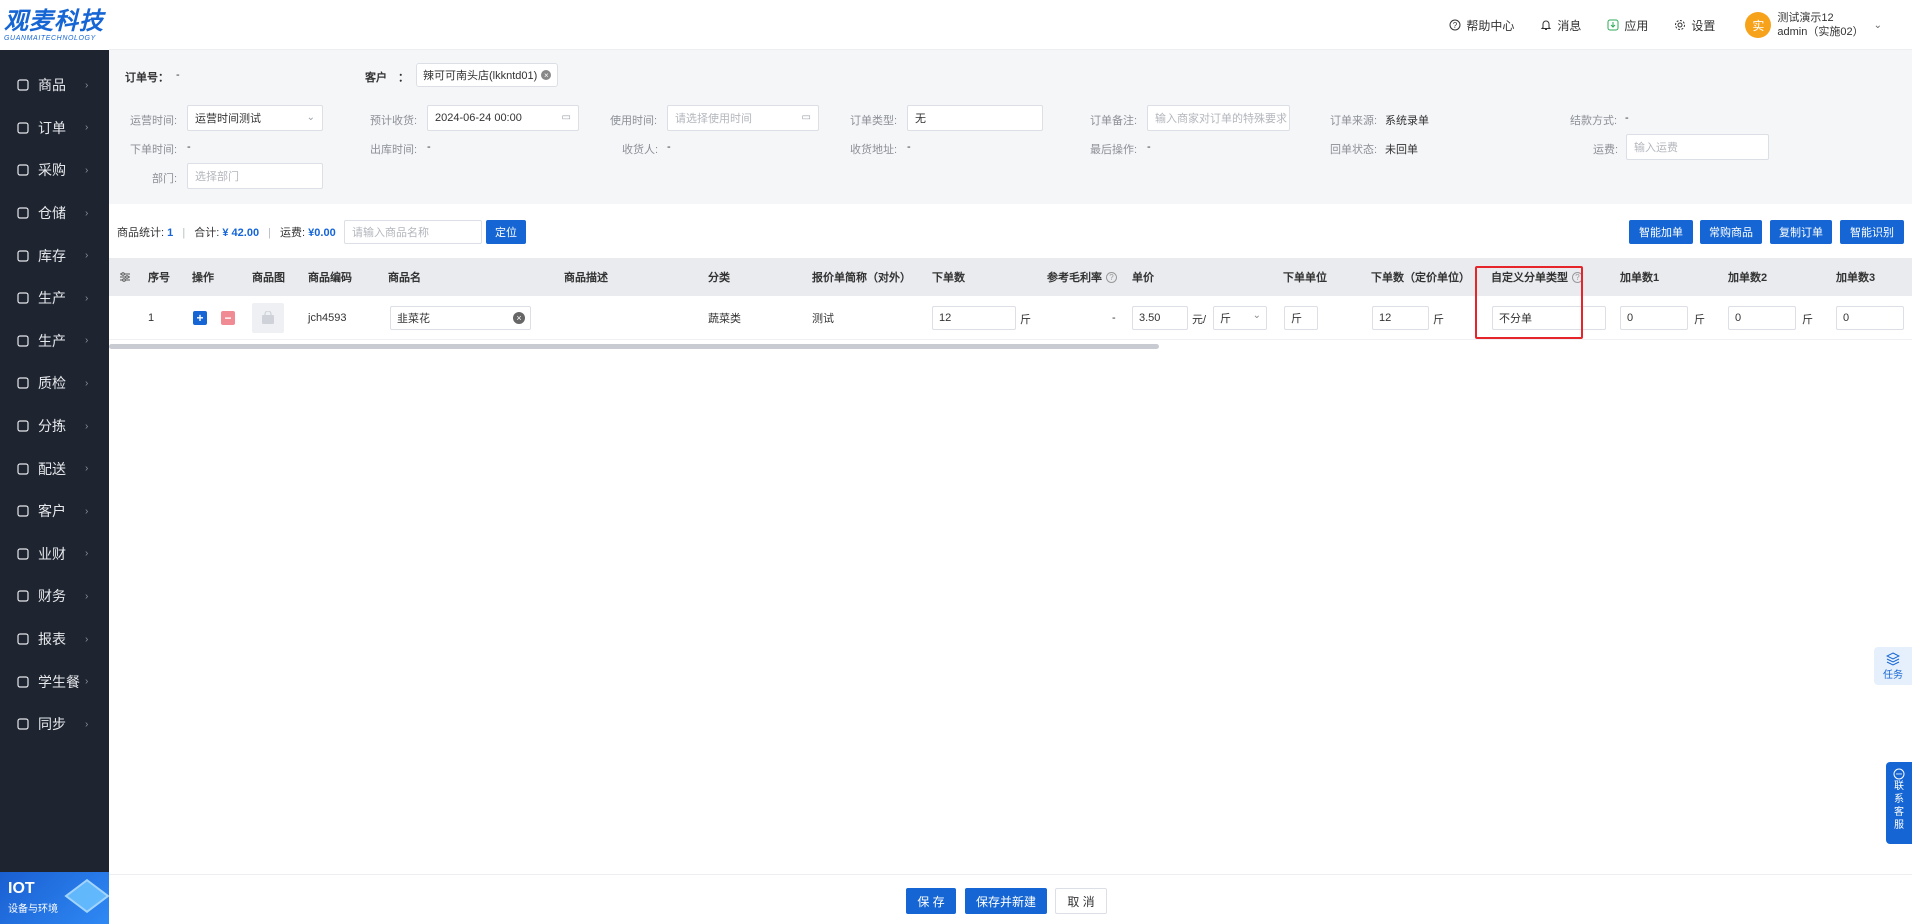  I want to click on smart-add-button: 智能加单, so click(1661, 232).